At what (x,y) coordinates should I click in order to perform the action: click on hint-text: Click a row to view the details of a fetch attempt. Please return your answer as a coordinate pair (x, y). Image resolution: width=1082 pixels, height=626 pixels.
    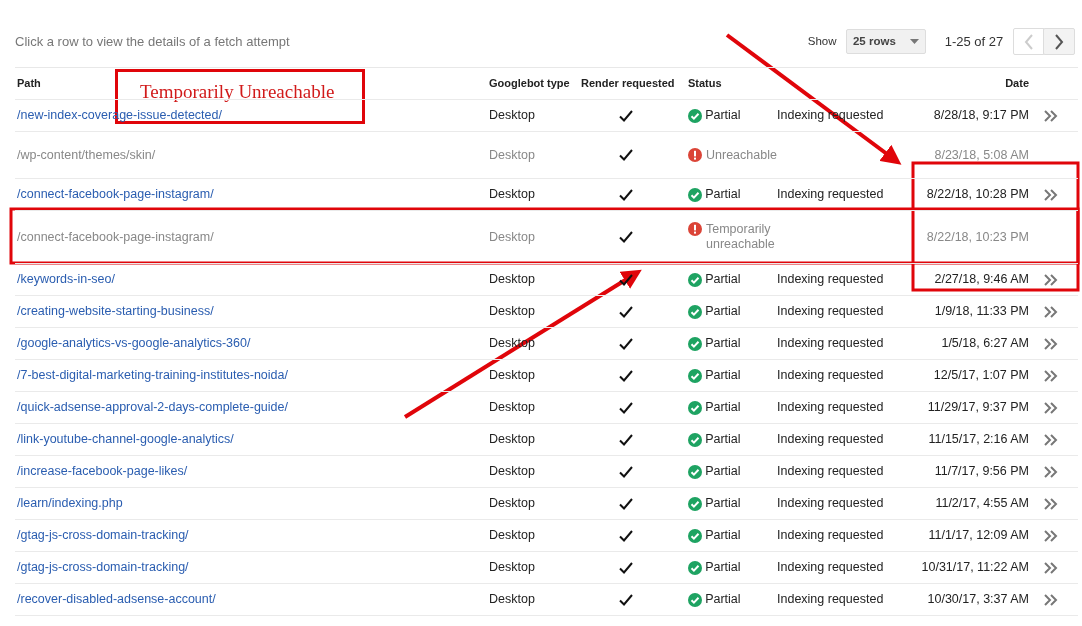
    Looking at the image, I should click on (153, 42).